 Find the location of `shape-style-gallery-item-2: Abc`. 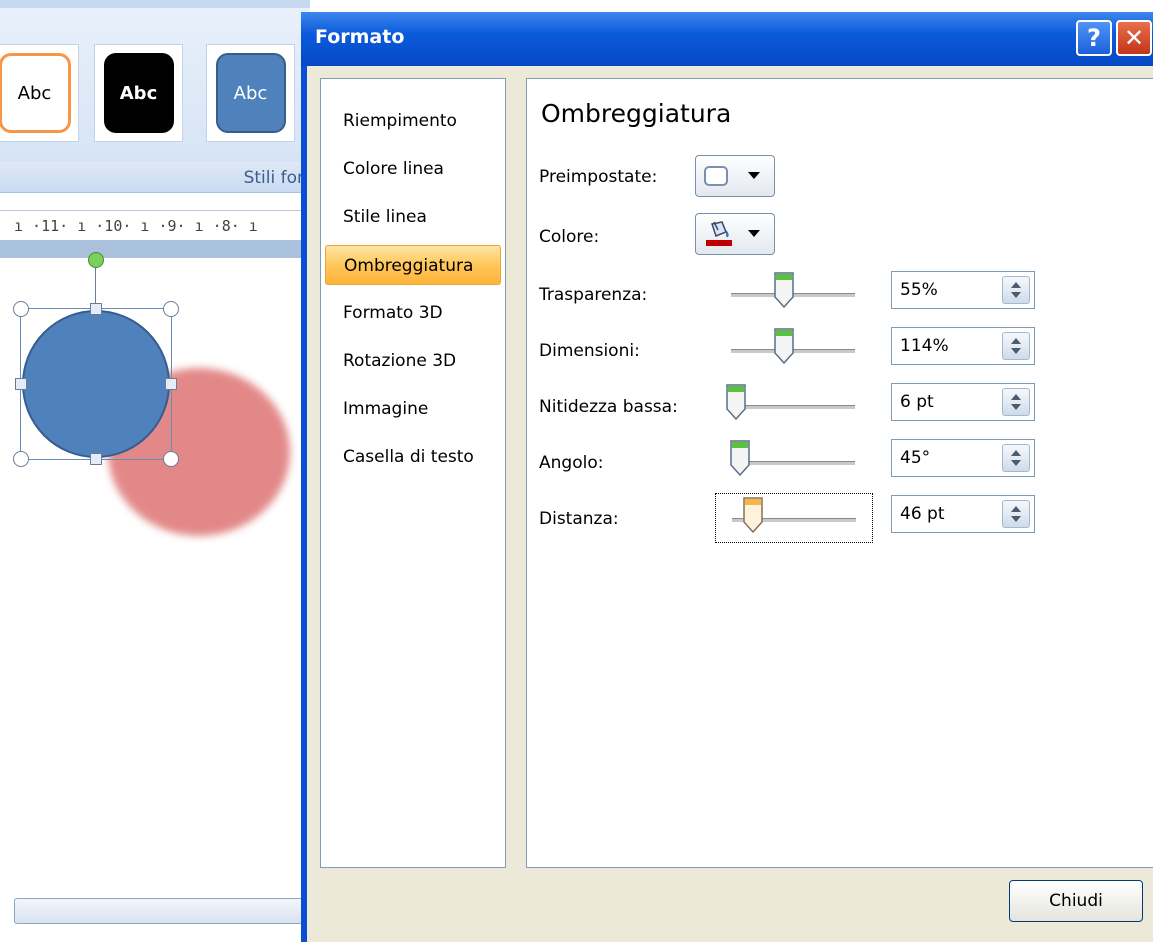

shape-style-gallery-item-2: Abc is located at coordinates (138, 93).